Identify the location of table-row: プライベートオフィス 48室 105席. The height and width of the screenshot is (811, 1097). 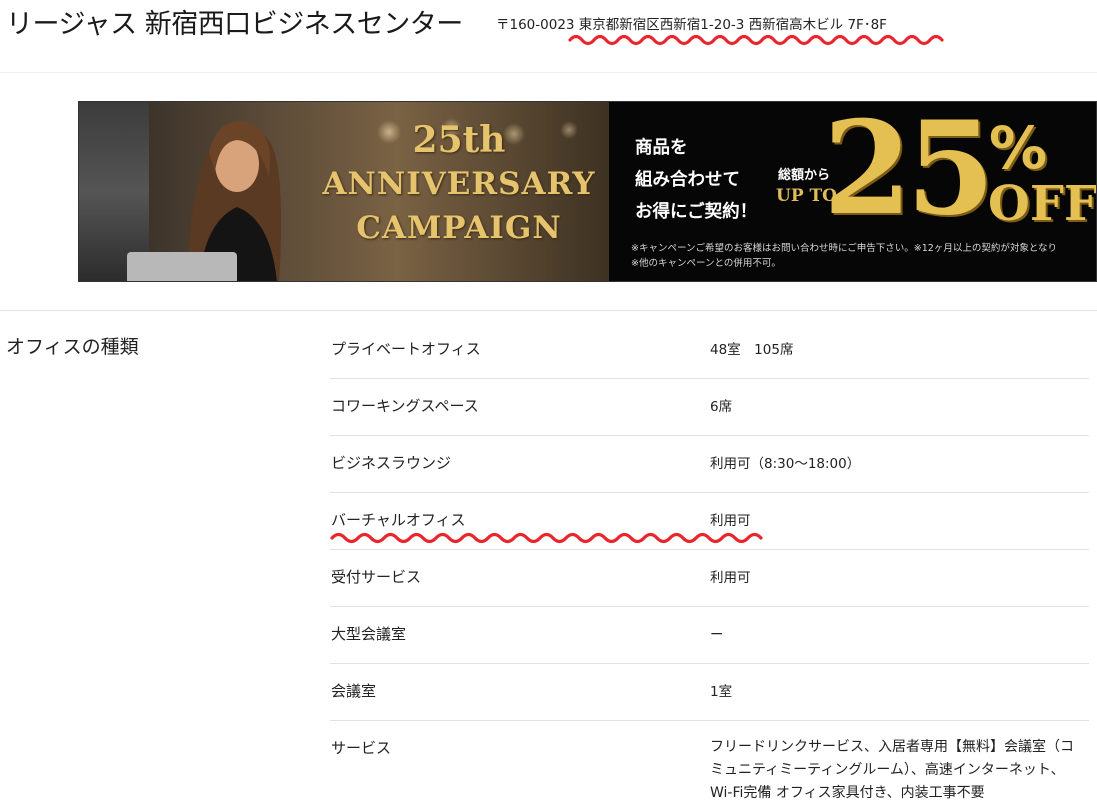
(709, 350).